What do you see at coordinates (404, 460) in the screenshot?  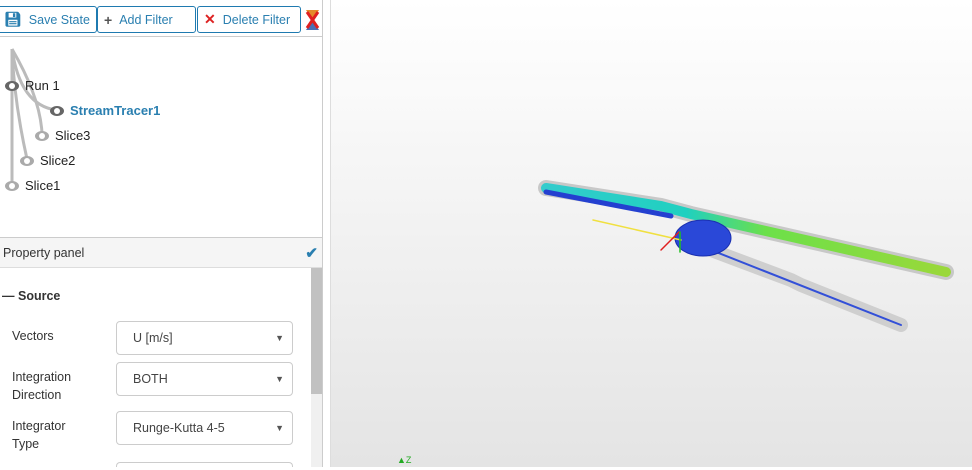 I see `axis-indicator: ▲Z` at bounding box center [404, 460].